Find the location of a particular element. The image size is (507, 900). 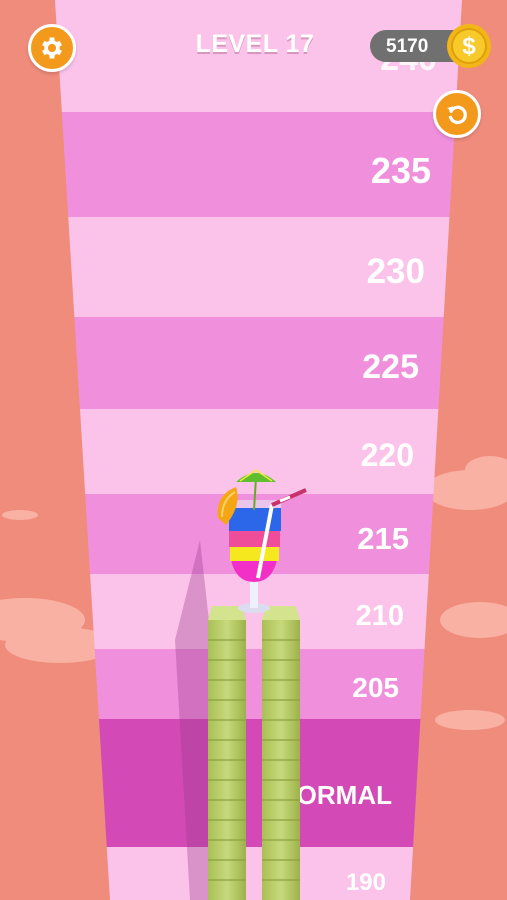

dollar-coin-icon: $ is located at coordinates (469, 46).